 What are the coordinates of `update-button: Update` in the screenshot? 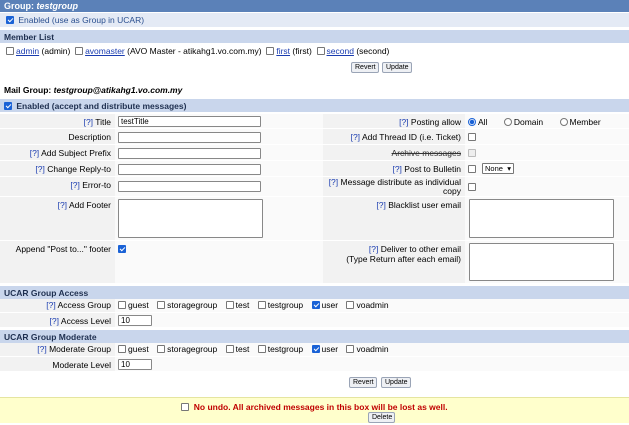 It's located at (396, 382).